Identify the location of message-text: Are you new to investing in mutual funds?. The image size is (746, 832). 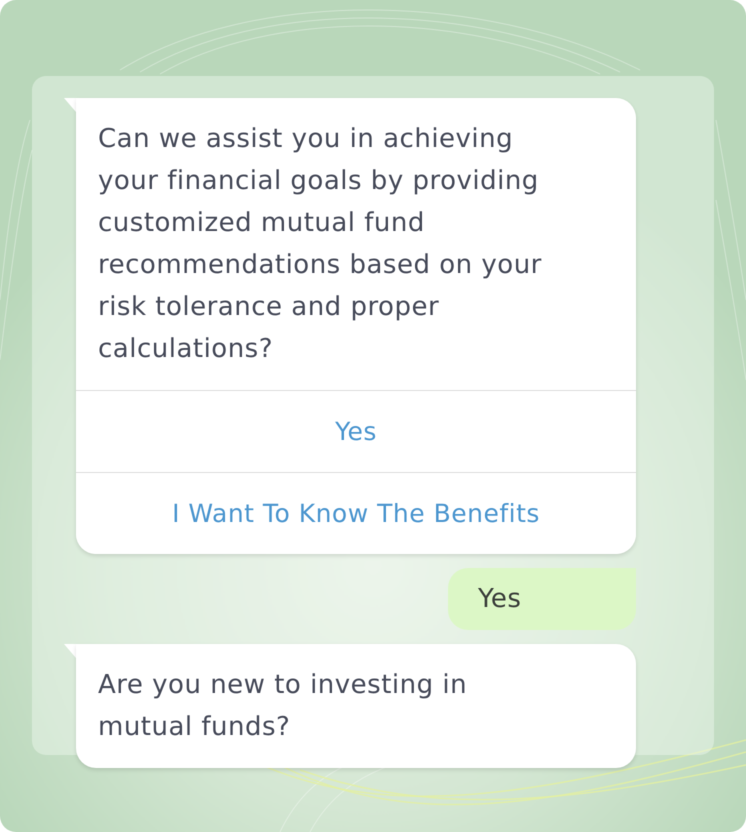
(282, 706).